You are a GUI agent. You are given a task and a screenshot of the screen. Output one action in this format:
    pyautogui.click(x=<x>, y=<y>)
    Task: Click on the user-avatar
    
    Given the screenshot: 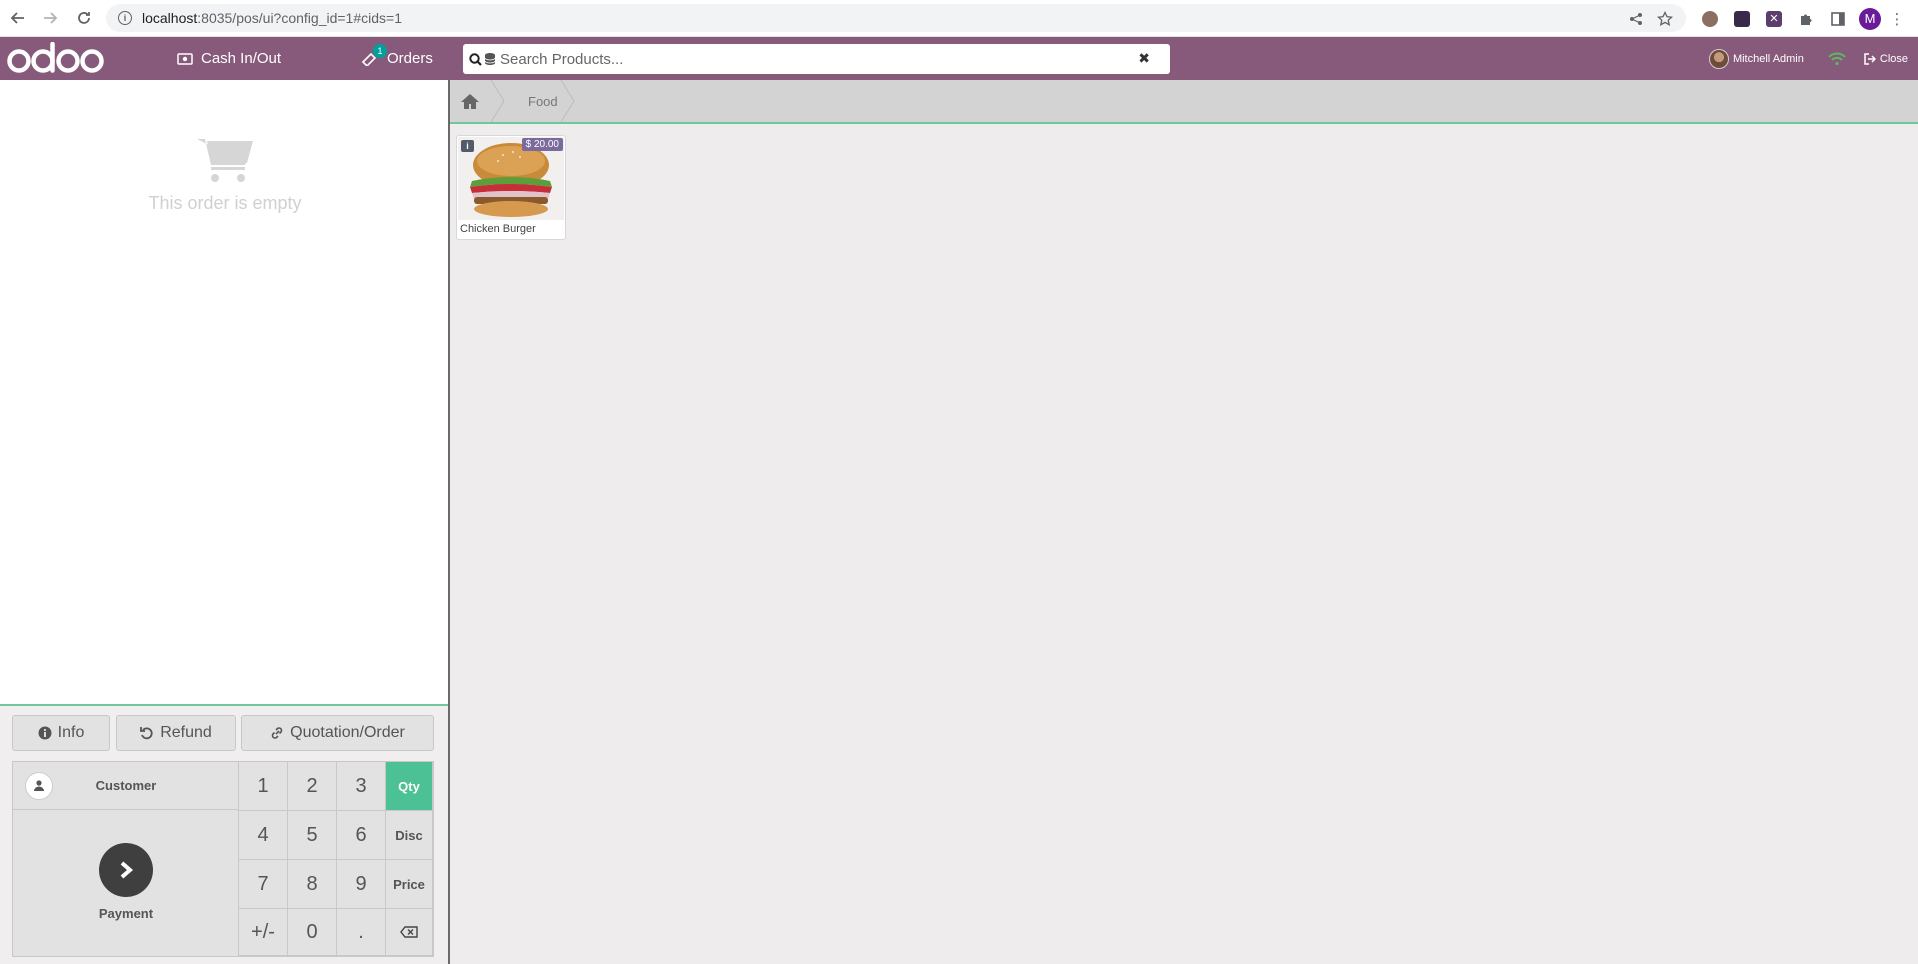 What is the action you would take?
    pyautogui.click(x=1718, y=58)
    